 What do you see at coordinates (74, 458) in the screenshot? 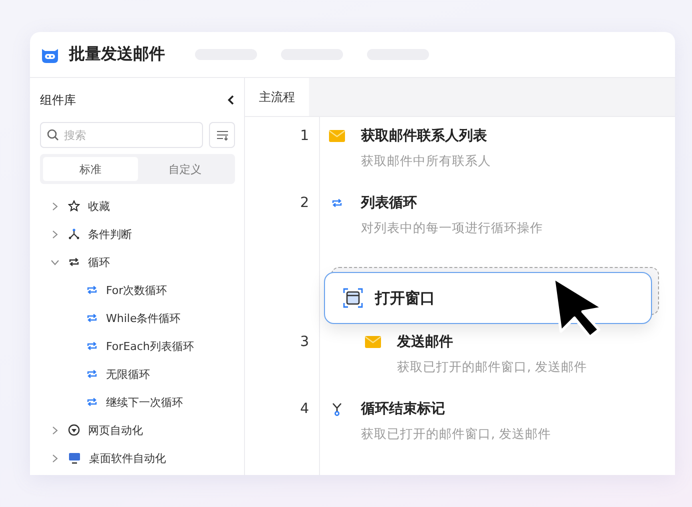
I see `monitor-icon` at bounding box center [74, 458].